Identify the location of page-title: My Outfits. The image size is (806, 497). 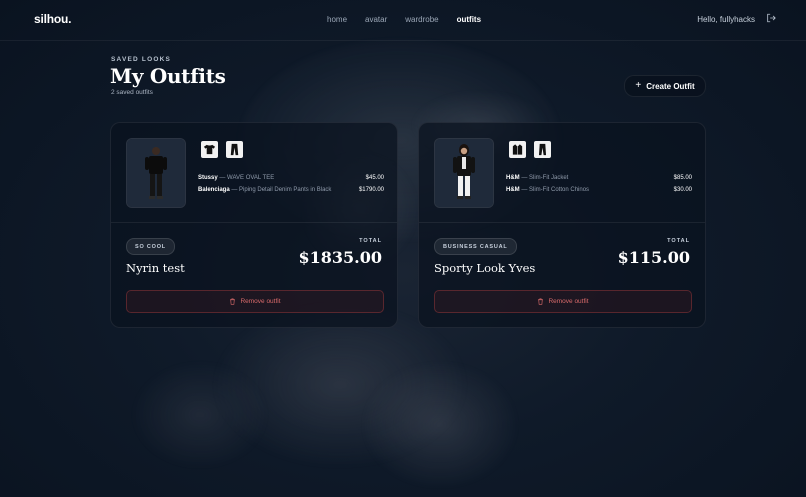
(168, 76).